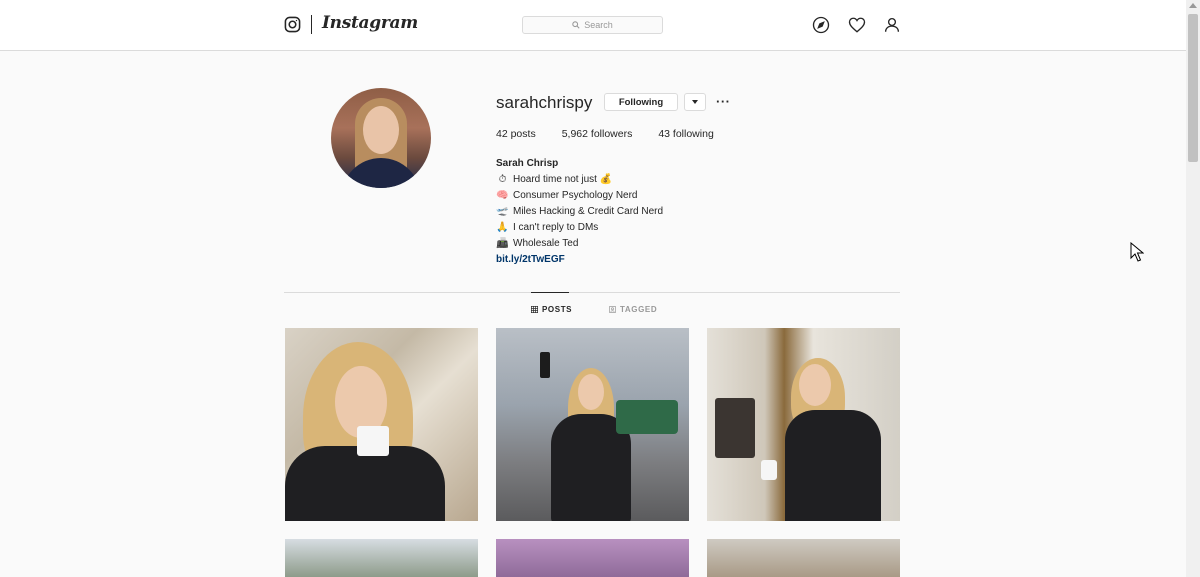 The width and height of the screenshot is (1200, 577). Describe the element at coordinates (1193, 5) in the screenshot. I see `scroll-up-arrow-icon` at that location.